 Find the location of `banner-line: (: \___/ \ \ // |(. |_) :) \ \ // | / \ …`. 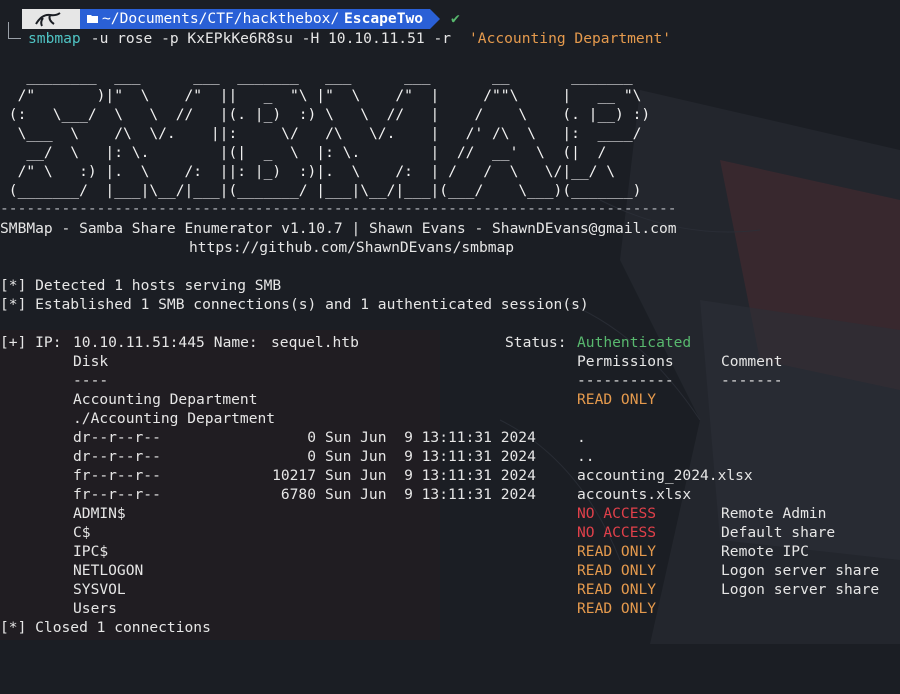

banner-line: (: \___/ \ \ // |(. |_) :) \ \ // | / \ … is located at coordinates (325, 114).